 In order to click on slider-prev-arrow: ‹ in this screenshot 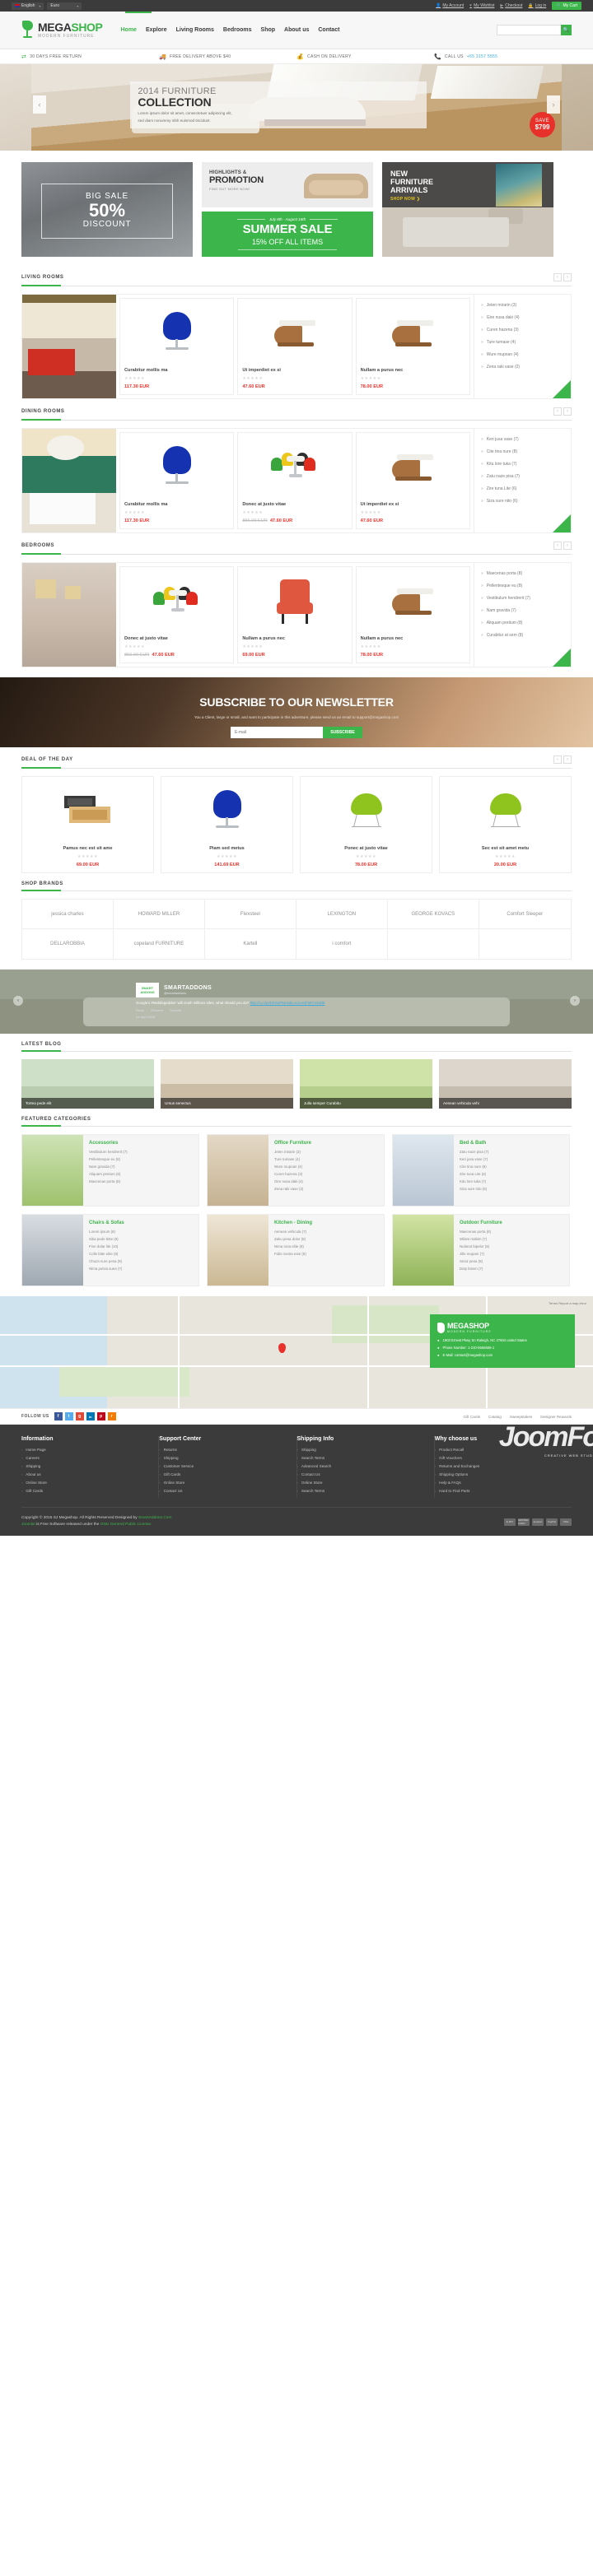, I will do `click(39, 104)`.